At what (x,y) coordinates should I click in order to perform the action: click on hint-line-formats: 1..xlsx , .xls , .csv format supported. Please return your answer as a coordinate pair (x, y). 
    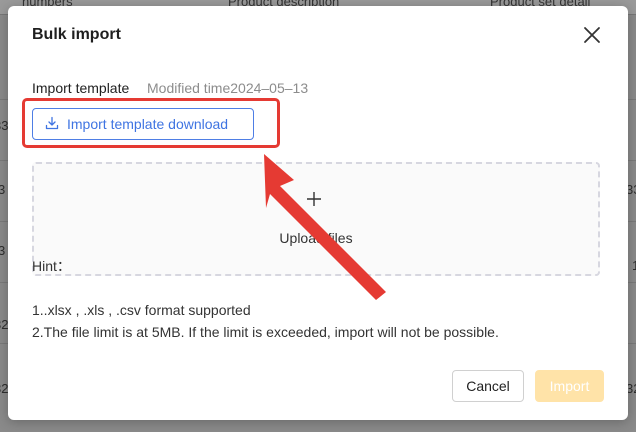
    Looking at the image, I should click on (141, 310).